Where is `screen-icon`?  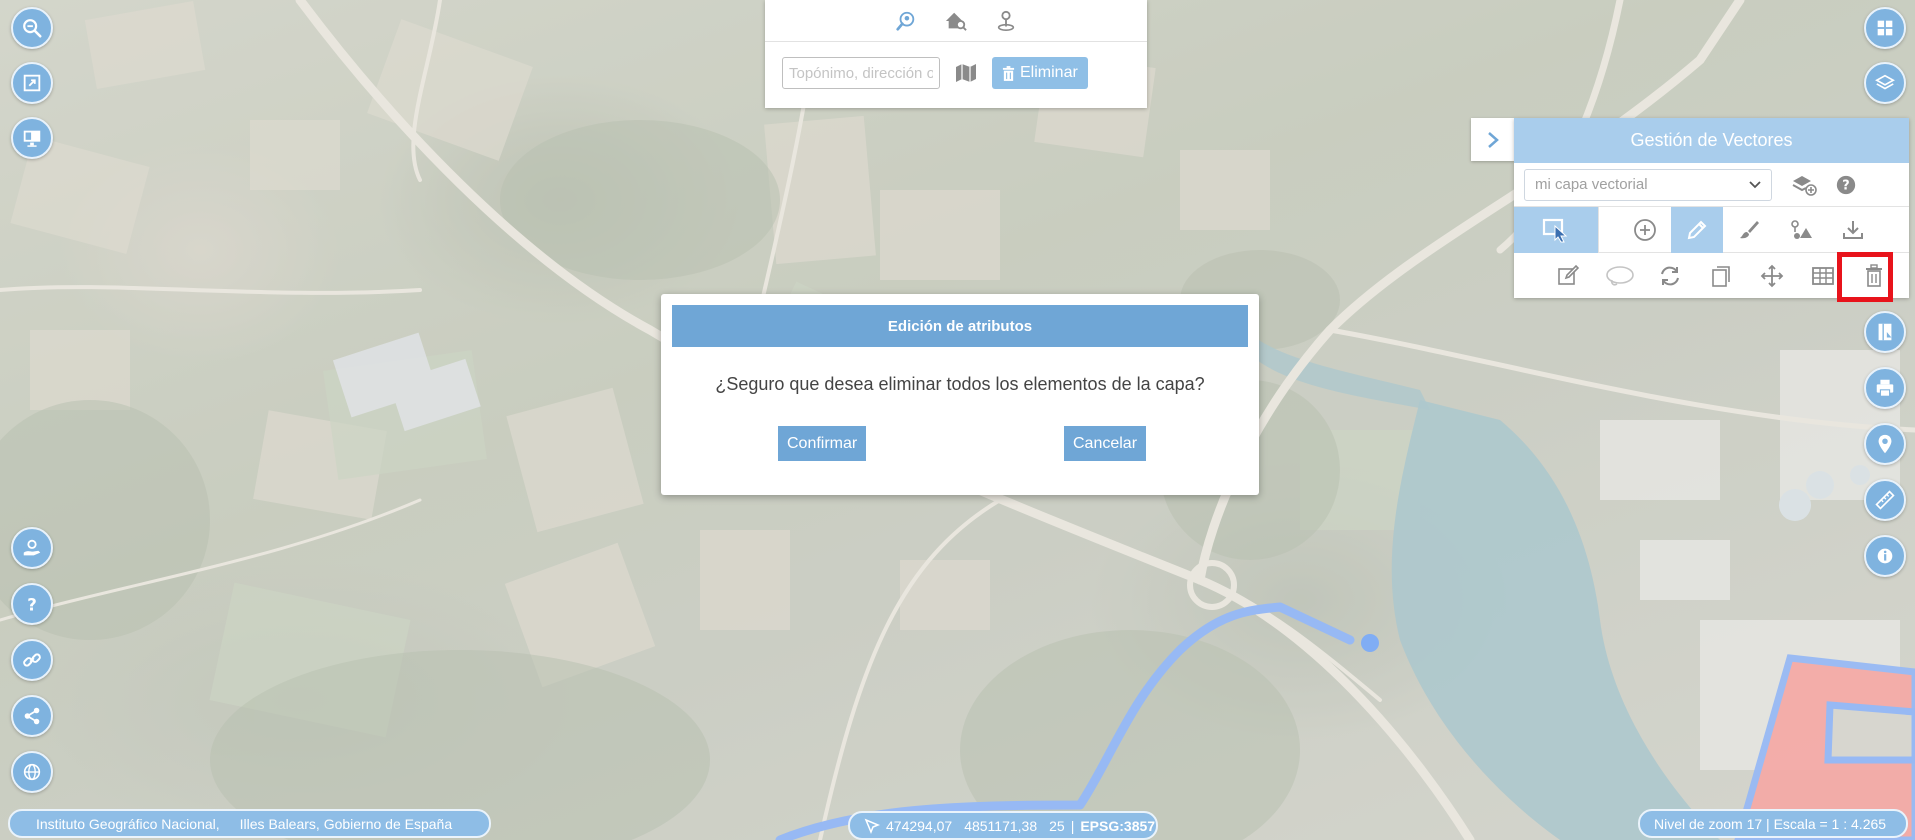 screen-icon is located at coordinates (32, 138).